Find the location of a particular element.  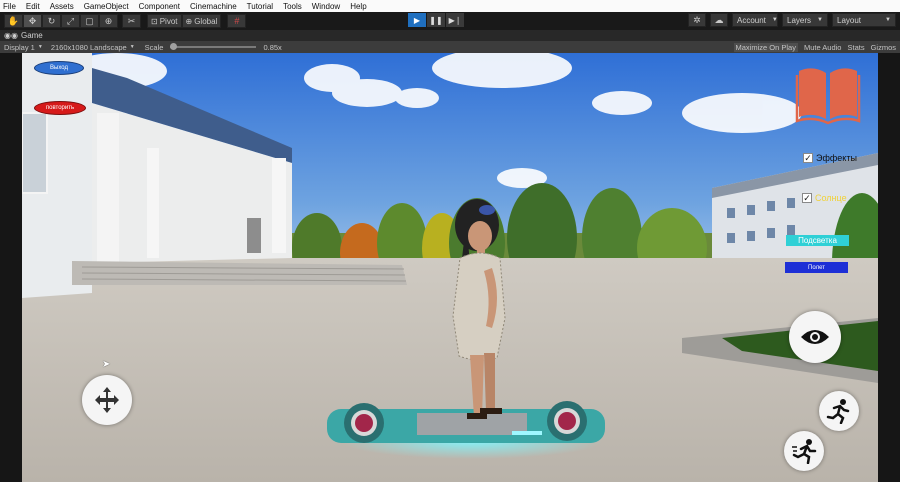

scale-slider is located at coordinates (213, 46).